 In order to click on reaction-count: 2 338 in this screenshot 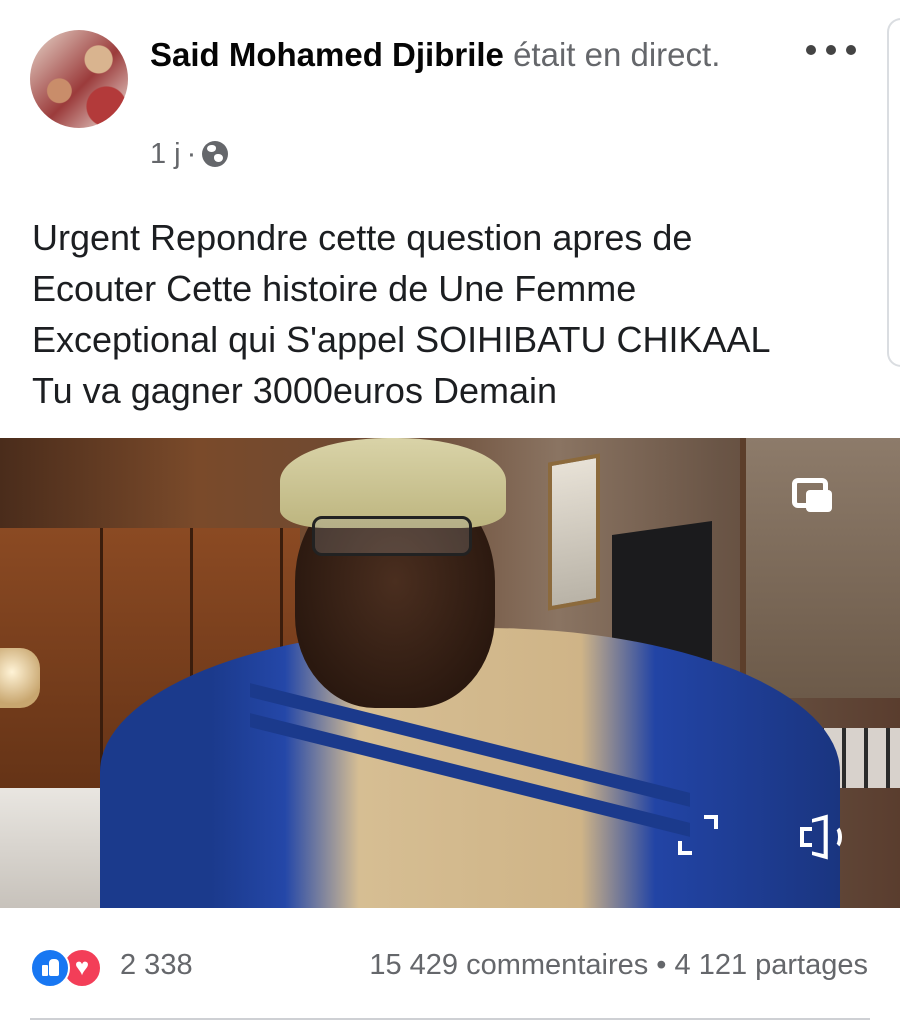, I will do `click(156, 965)`.